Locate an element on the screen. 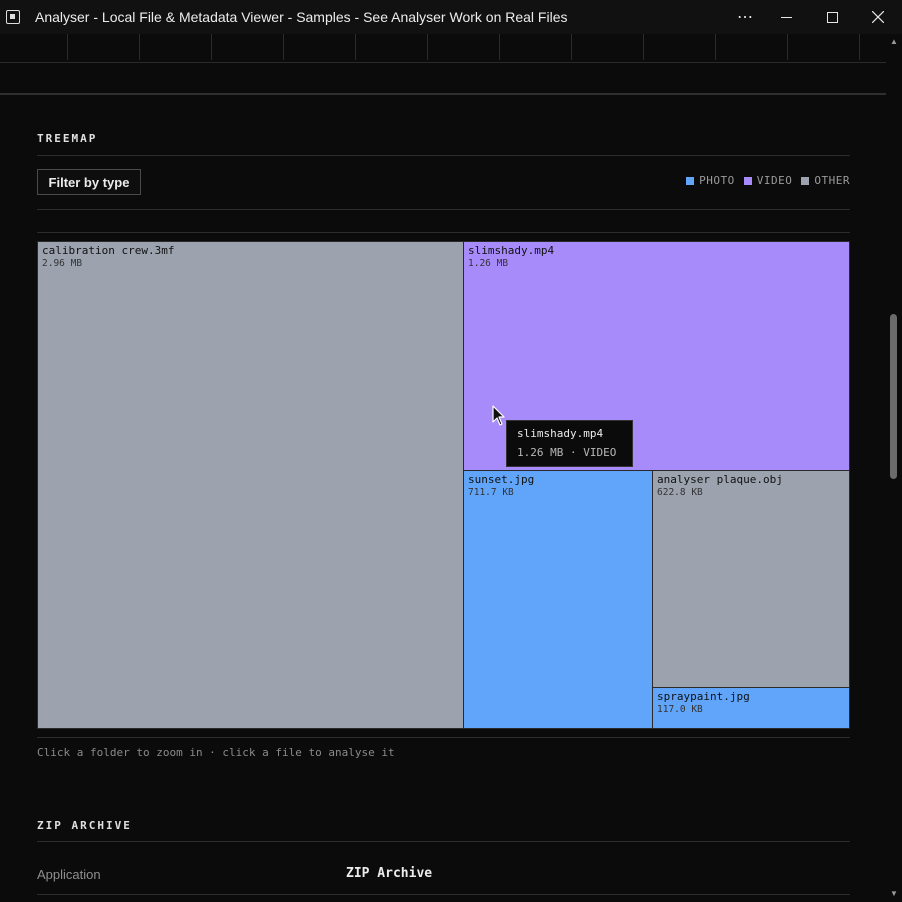 Image resolution: width=902 pixels, height=902 pixels. legend-item-video: VIDEO is located at coordinates (768, 180).